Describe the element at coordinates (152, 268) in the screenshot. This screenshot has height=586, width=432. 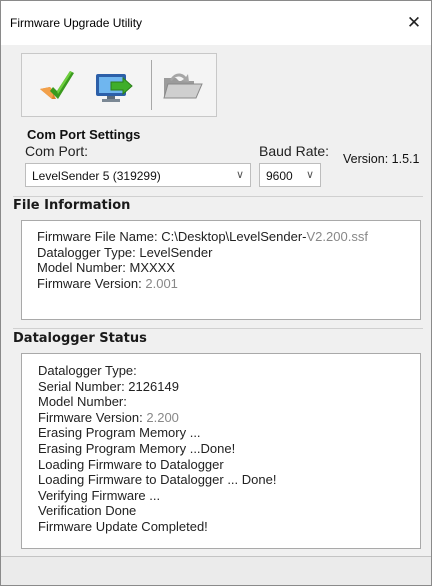
I see `model-number-value: MXXXX` at that location.